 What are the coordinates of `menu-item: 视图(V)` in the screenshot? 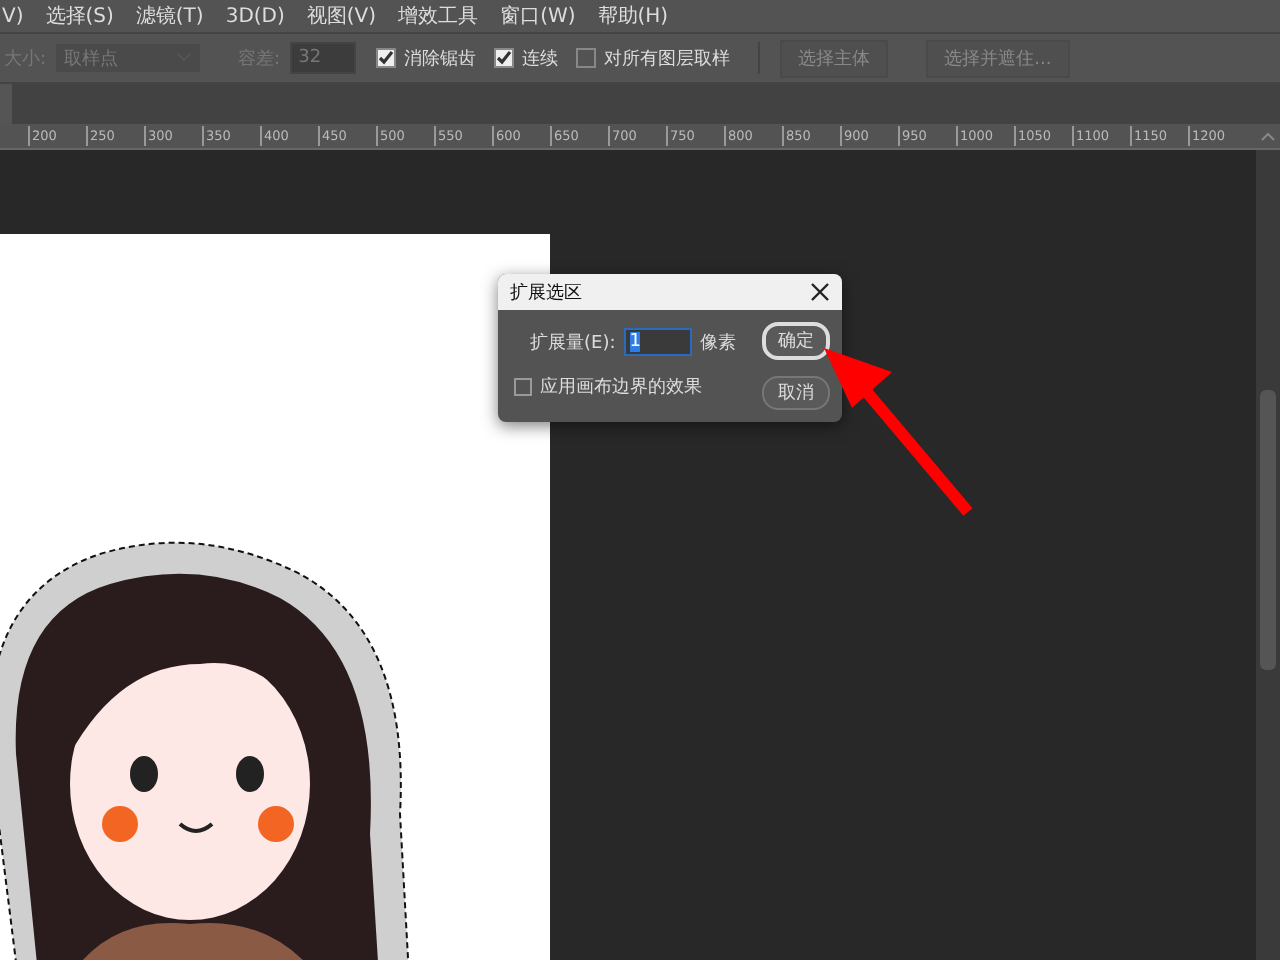 It's located at (341, 16).